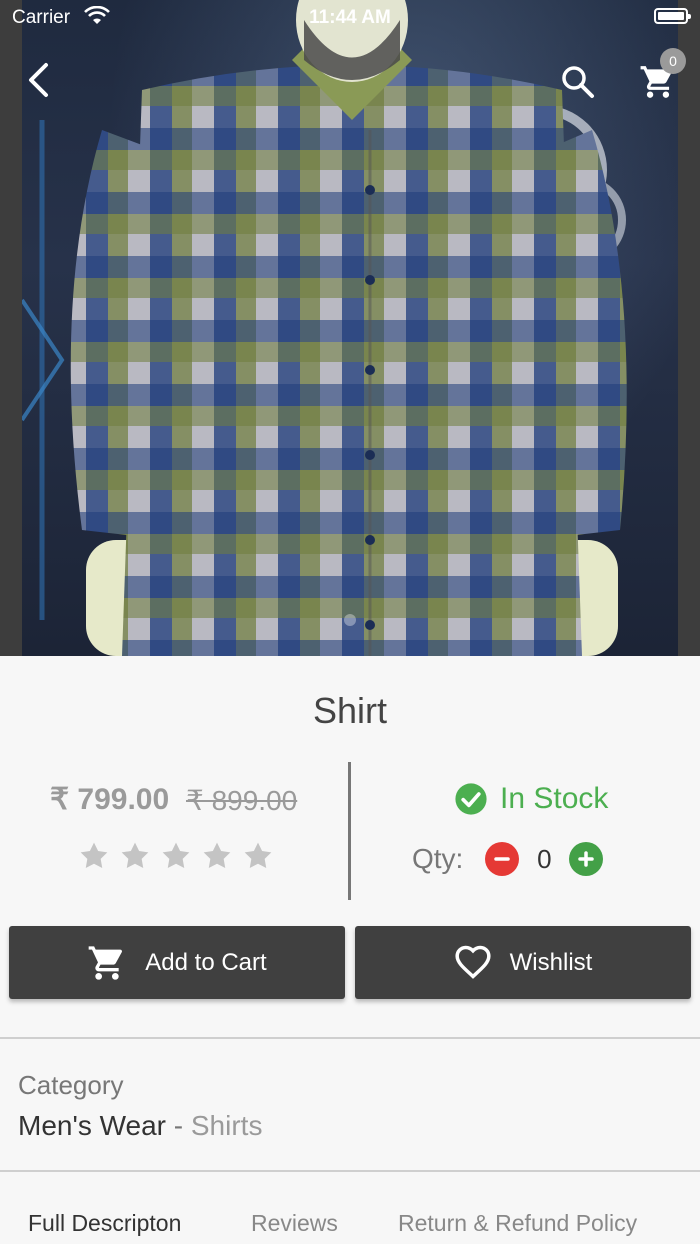 This screenshot has width=700, height=1244. What do you see at coordinates (471, 799) in the screenshot?
I see `check-circle-icon` at bounding box center [471, 799].